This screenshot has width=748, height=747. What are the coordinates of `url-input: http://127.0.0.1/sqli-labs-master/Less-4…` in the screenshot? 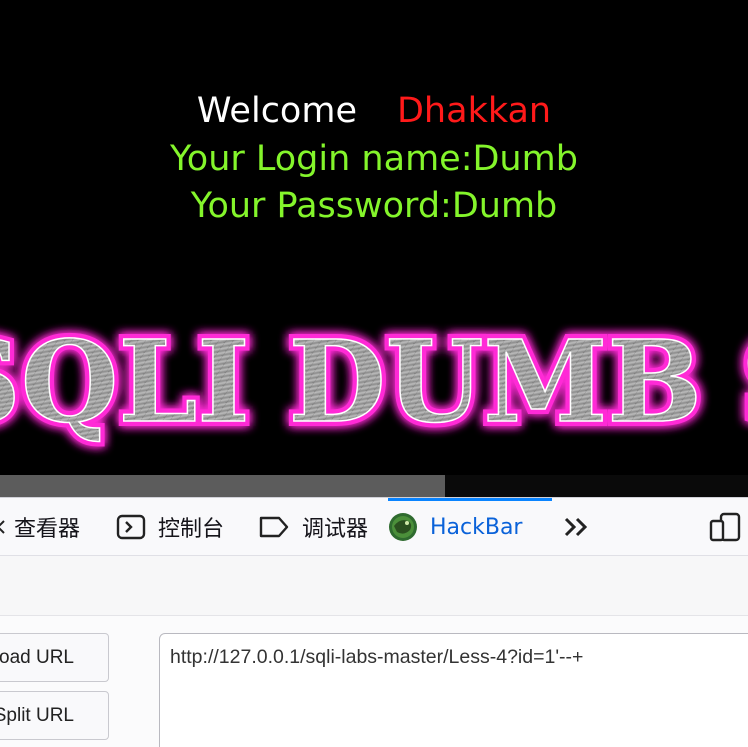 It's located at (453, 690).